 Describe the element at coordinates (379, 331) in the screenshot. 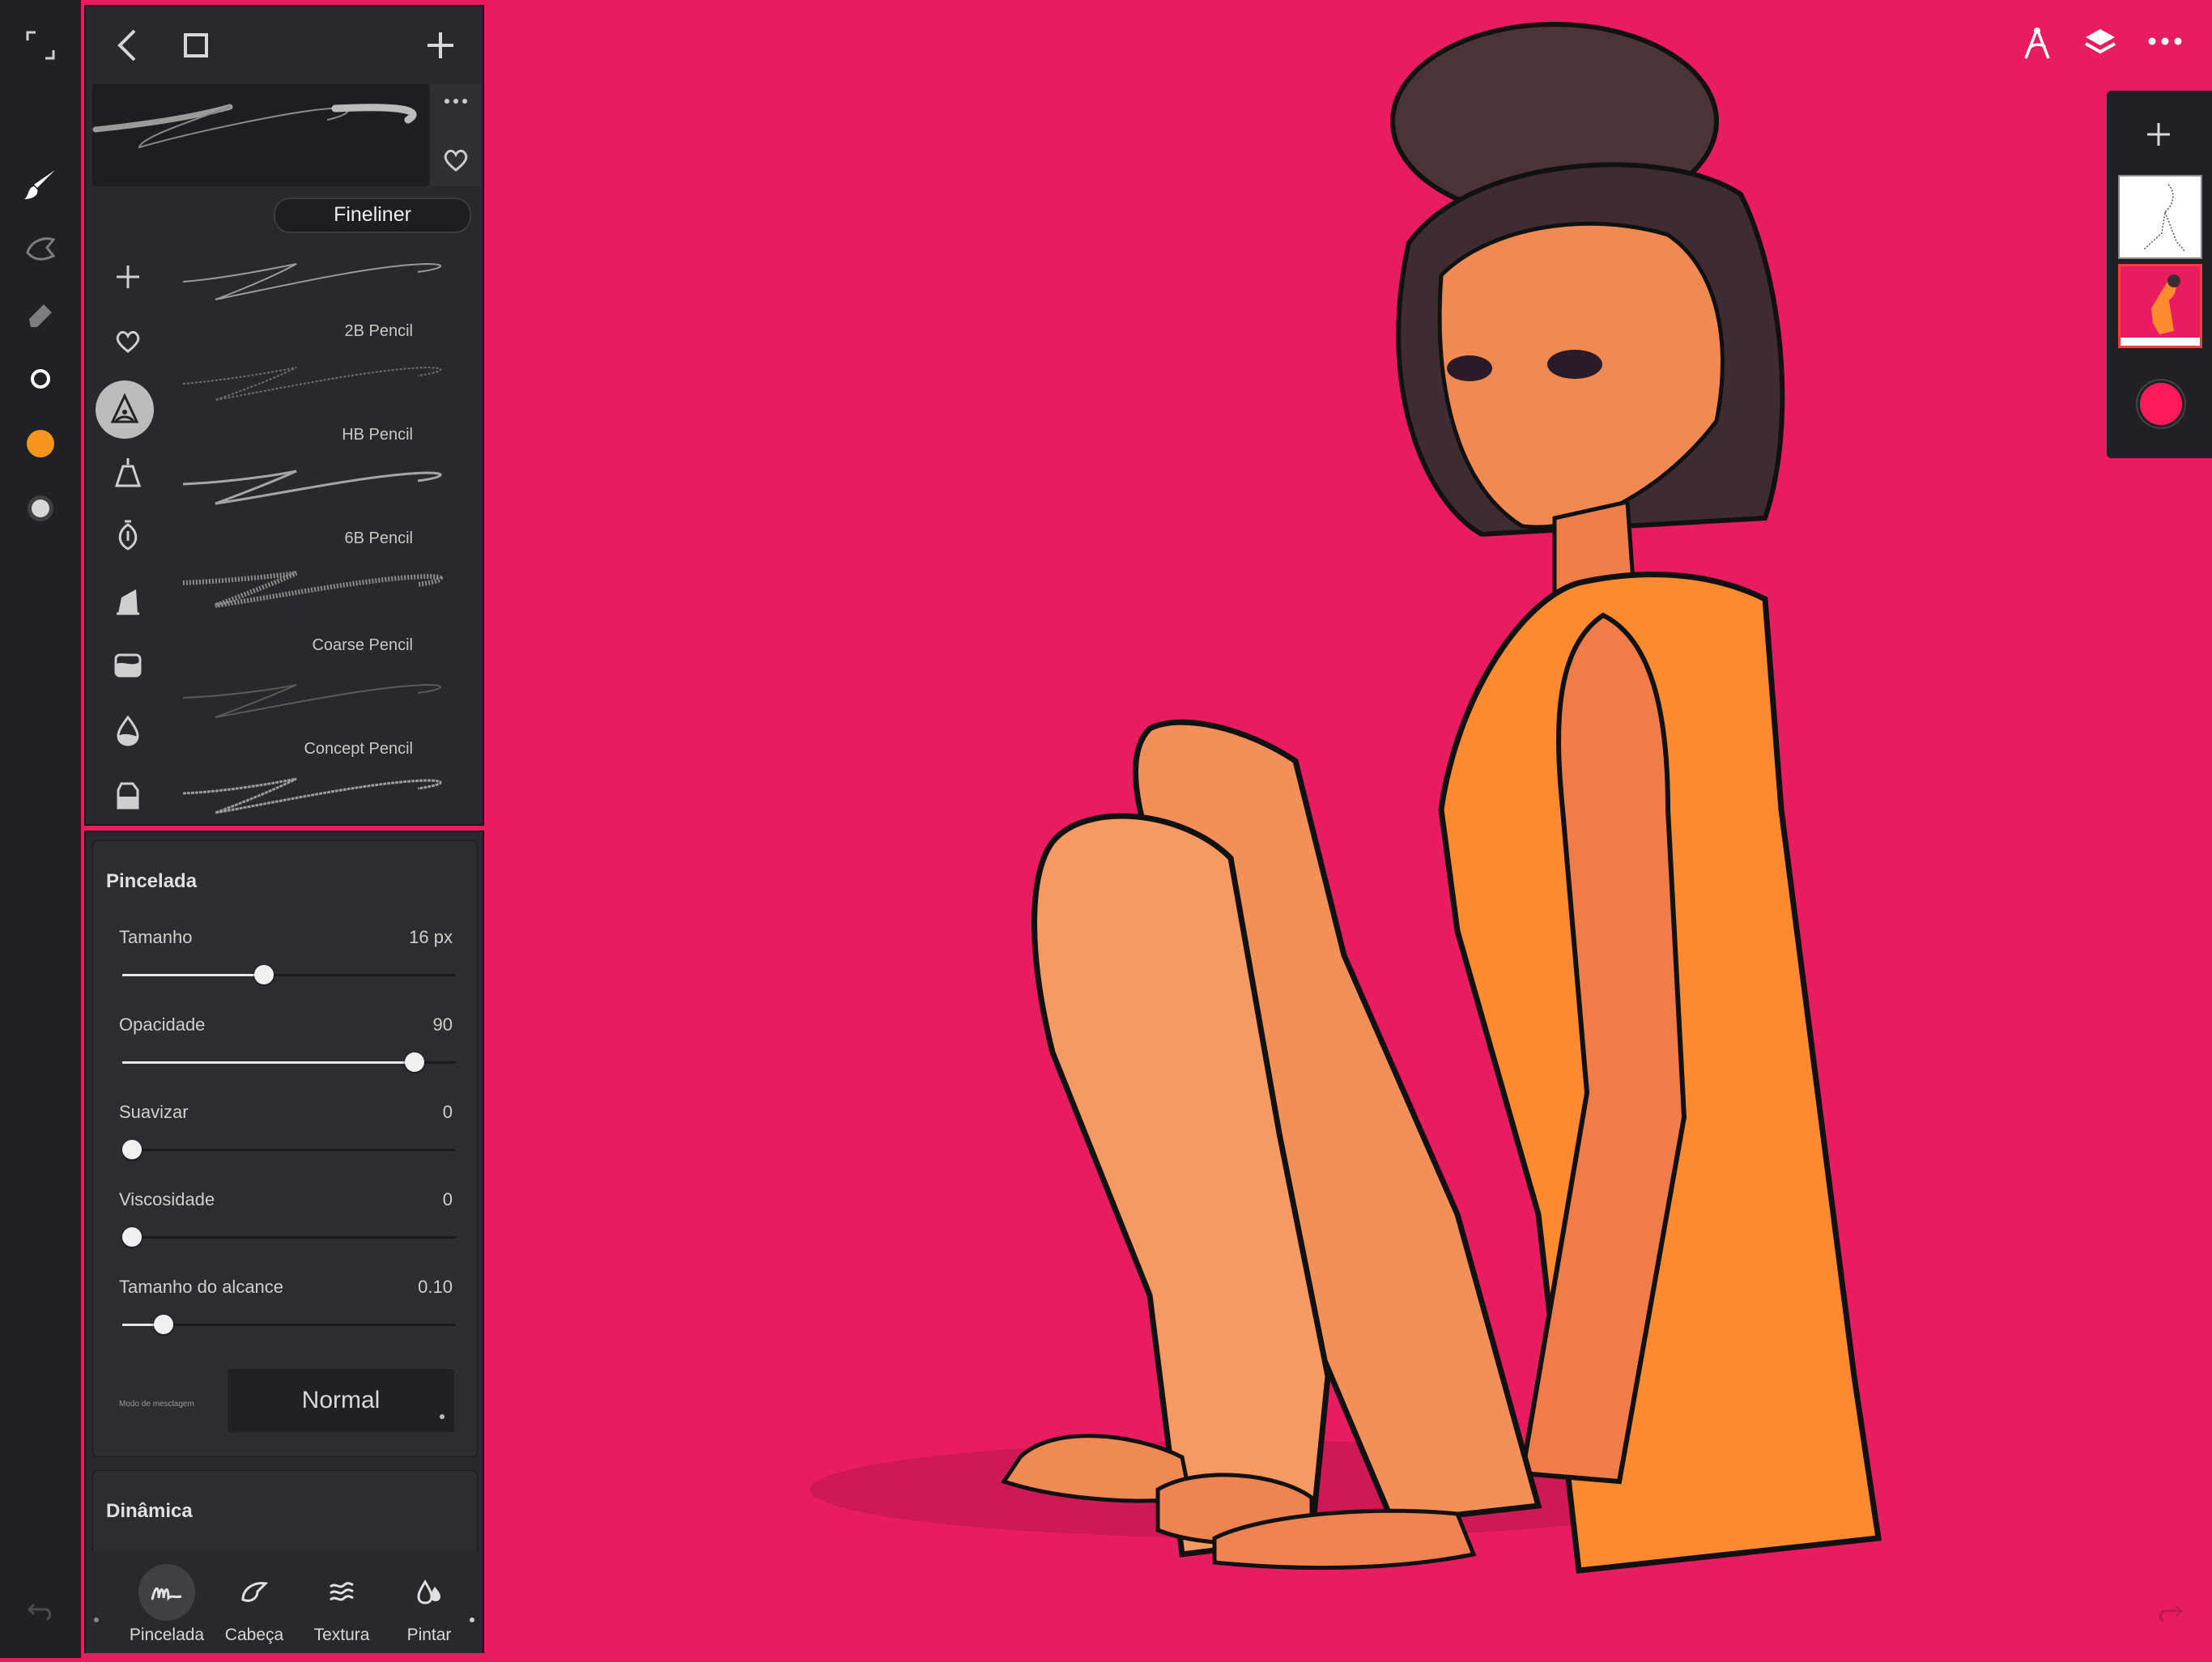

I see `brush-label: 2B Pencil` at that location.